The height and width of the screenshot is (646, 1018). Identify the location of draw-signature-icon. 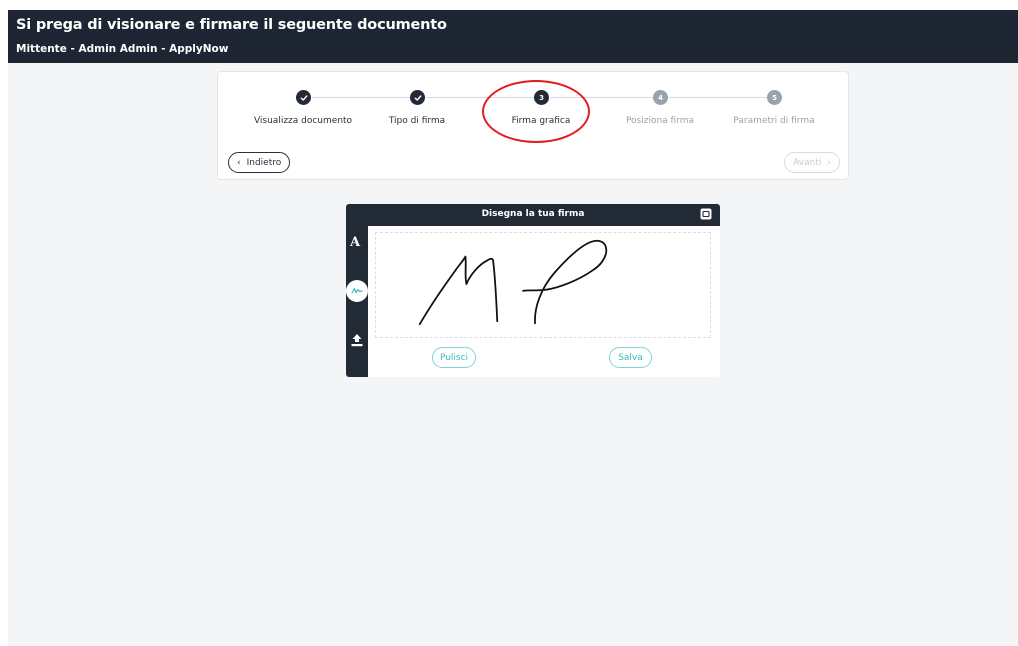
(357, 291).